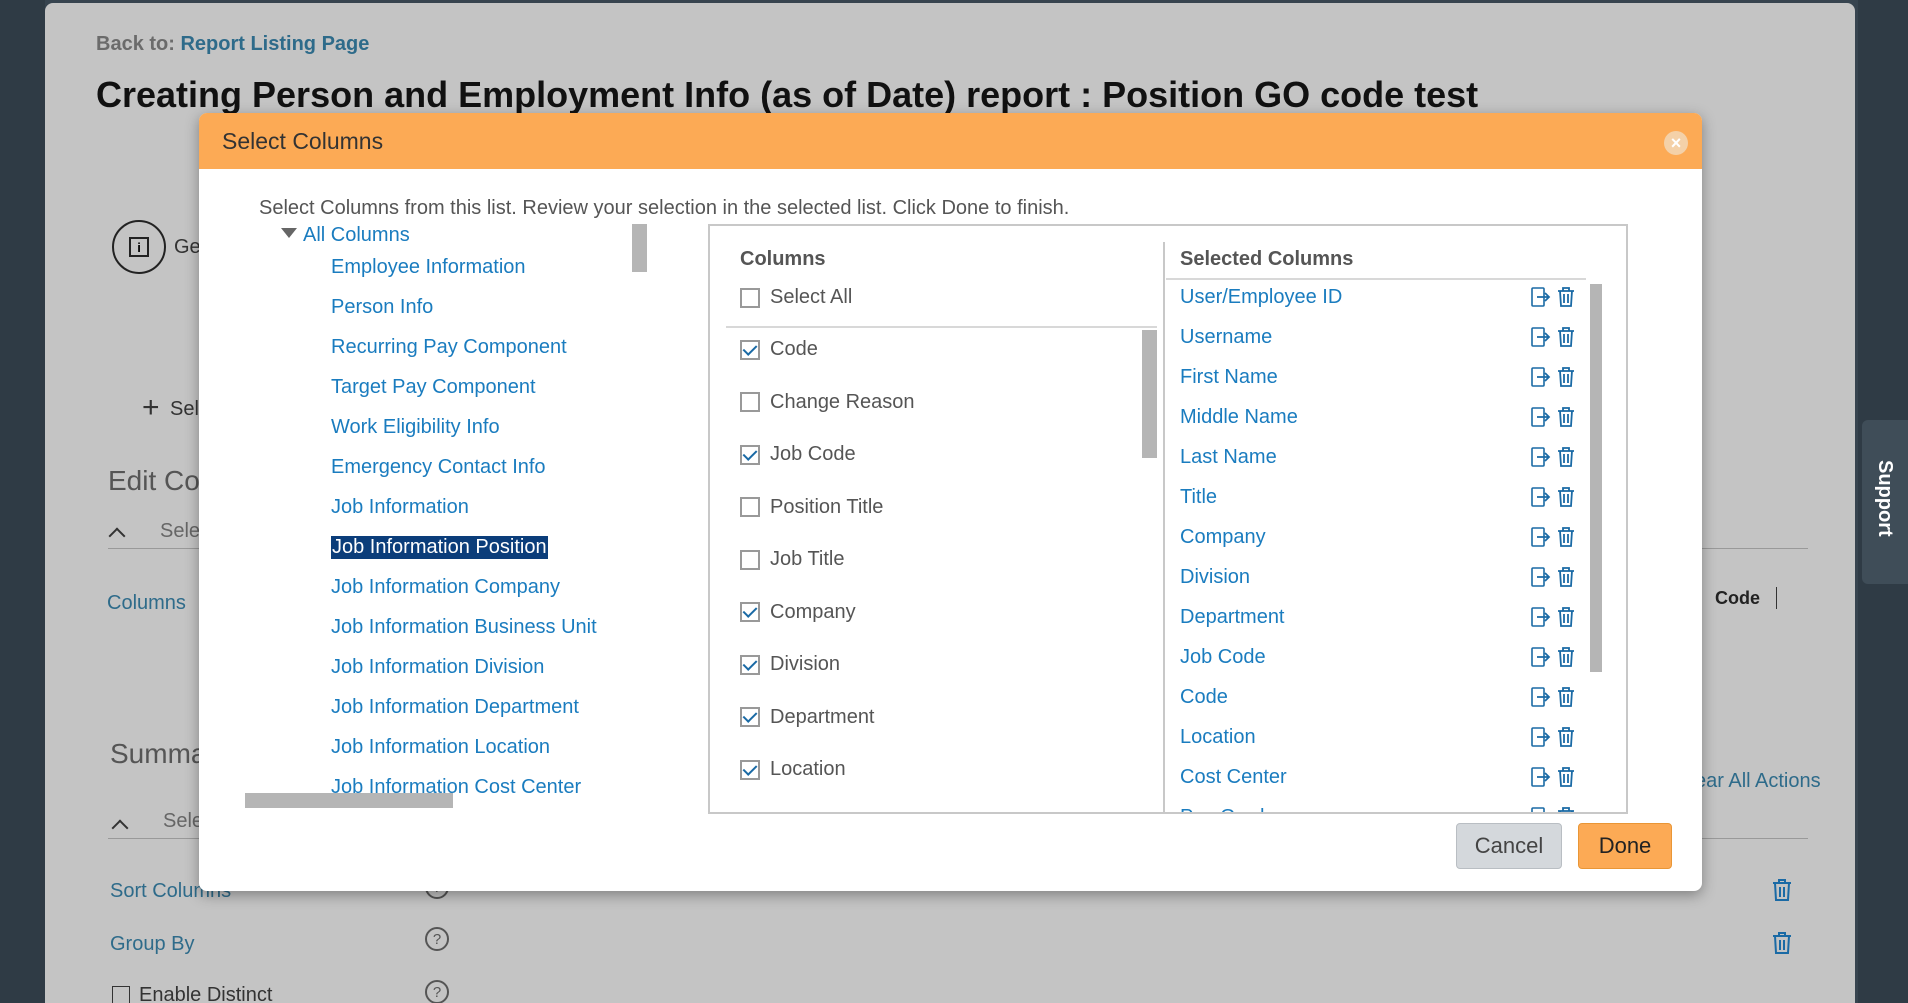  What do you see at coordinates (440, 747) in the screenshot?
I see `tree-item: Job Information Location` at bounding box center [440, 747].